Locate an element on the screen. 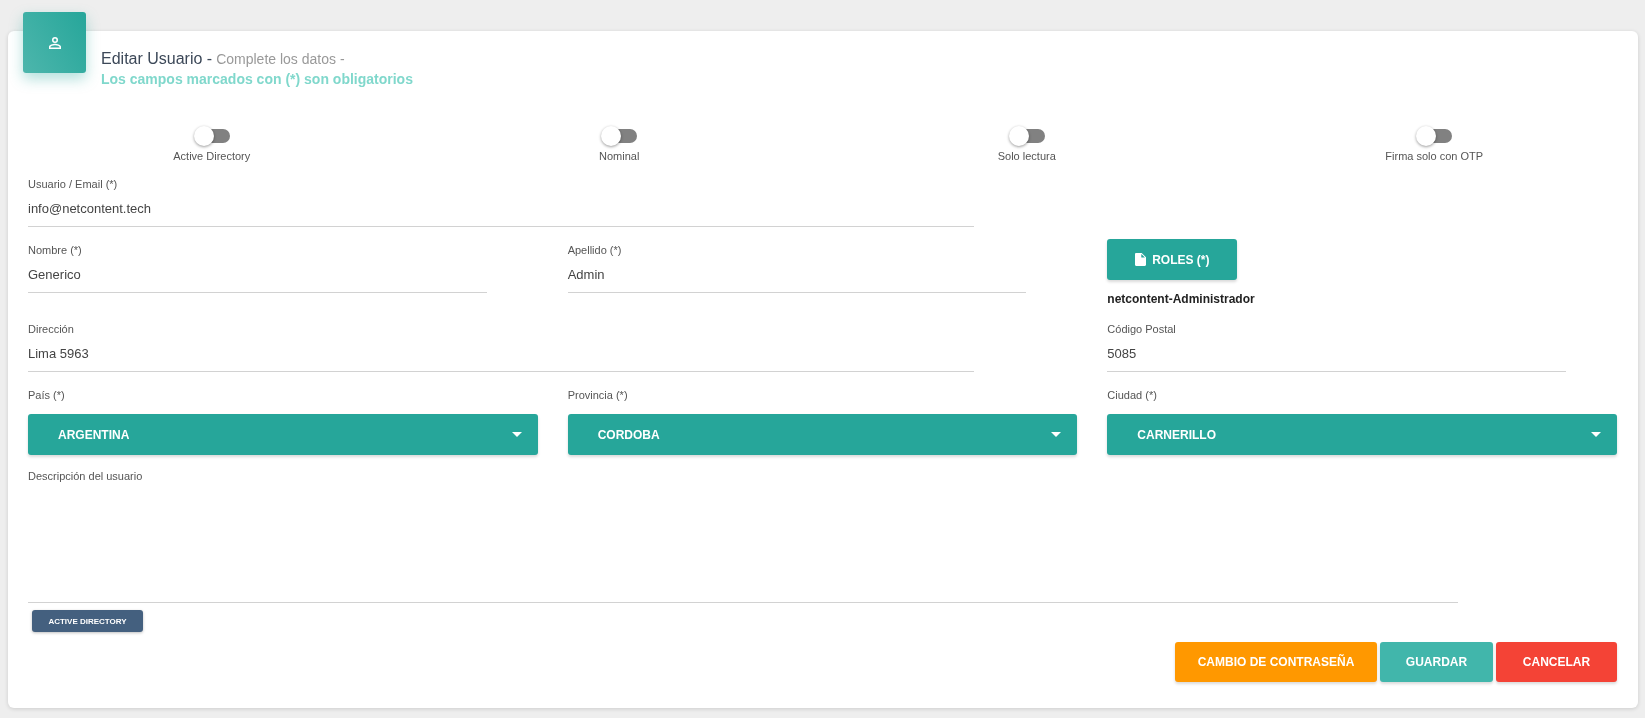 The height and width of the screenshot is (718, 1645). required-note: Los campos marcados con (*) son obligatorios is located at coordinates (257, 79).